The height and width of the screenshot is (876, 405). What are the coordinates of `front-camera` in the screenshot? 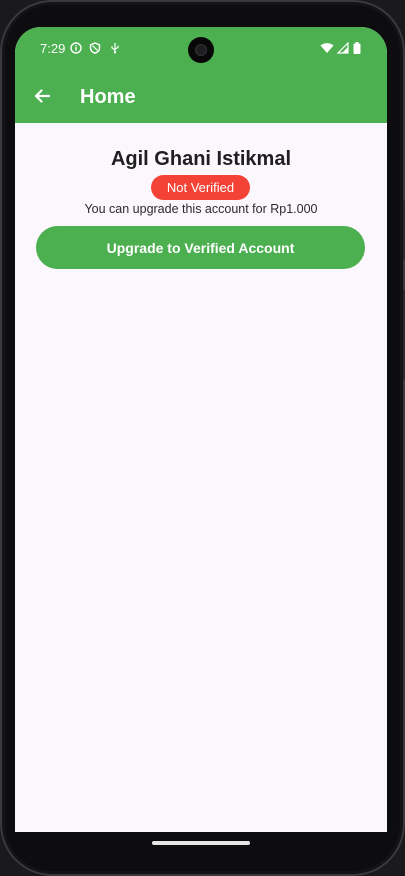 It's located at (201, 50).